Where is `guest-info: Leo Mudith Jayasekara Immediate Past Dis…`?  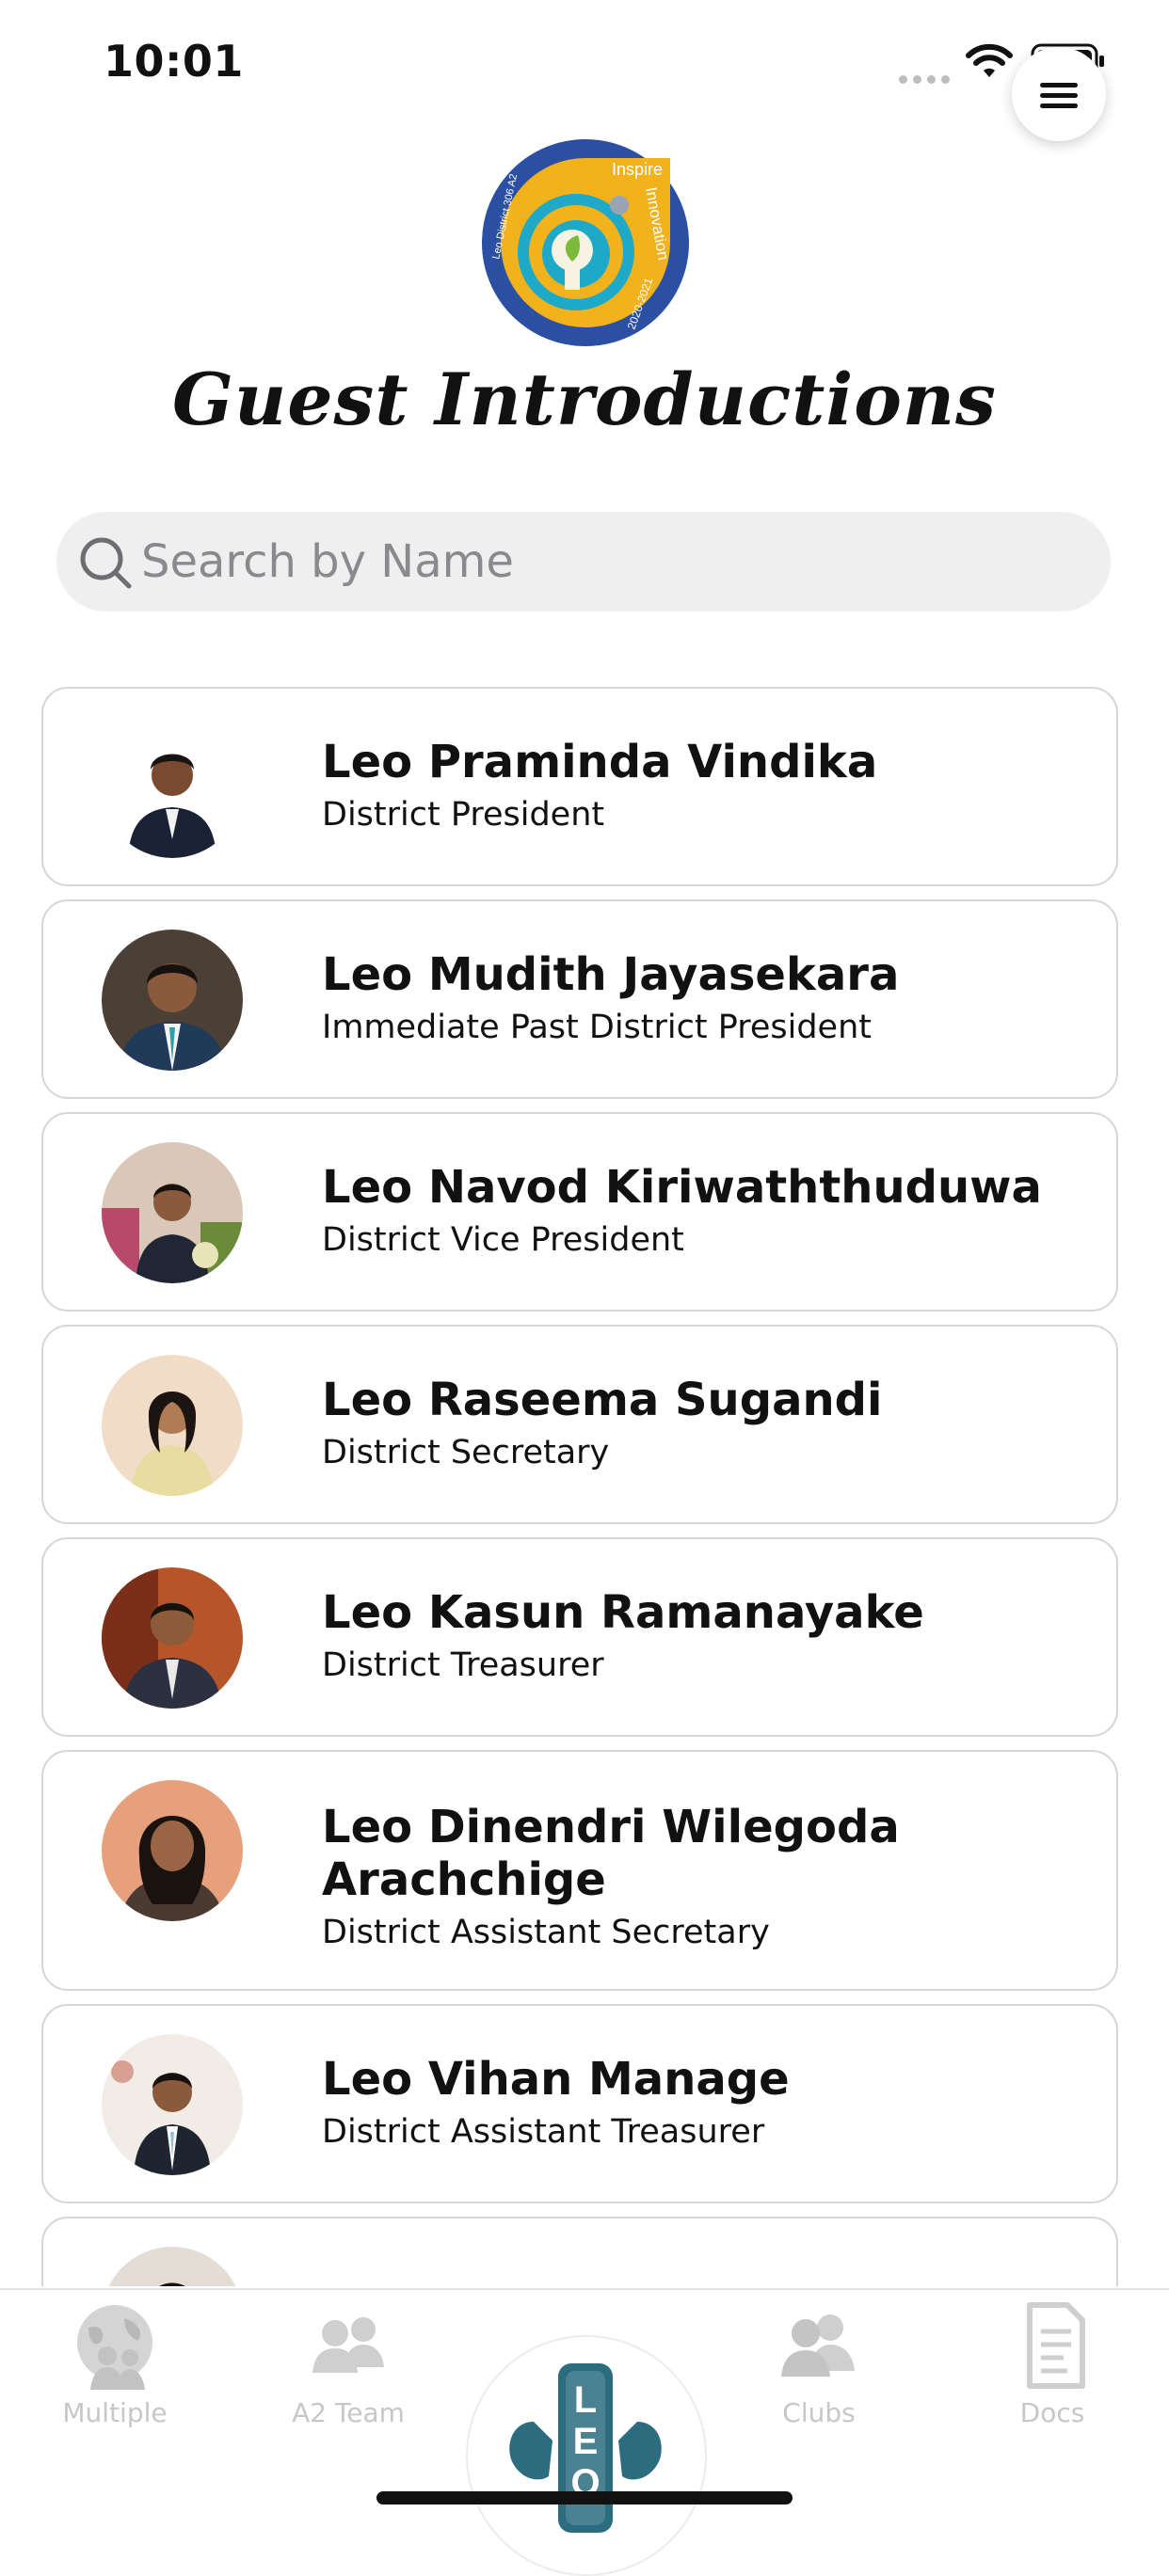 guest-info: Leo Mudith Jayasekara Immediate Past Dis… is located at coordinates (700, 1000).